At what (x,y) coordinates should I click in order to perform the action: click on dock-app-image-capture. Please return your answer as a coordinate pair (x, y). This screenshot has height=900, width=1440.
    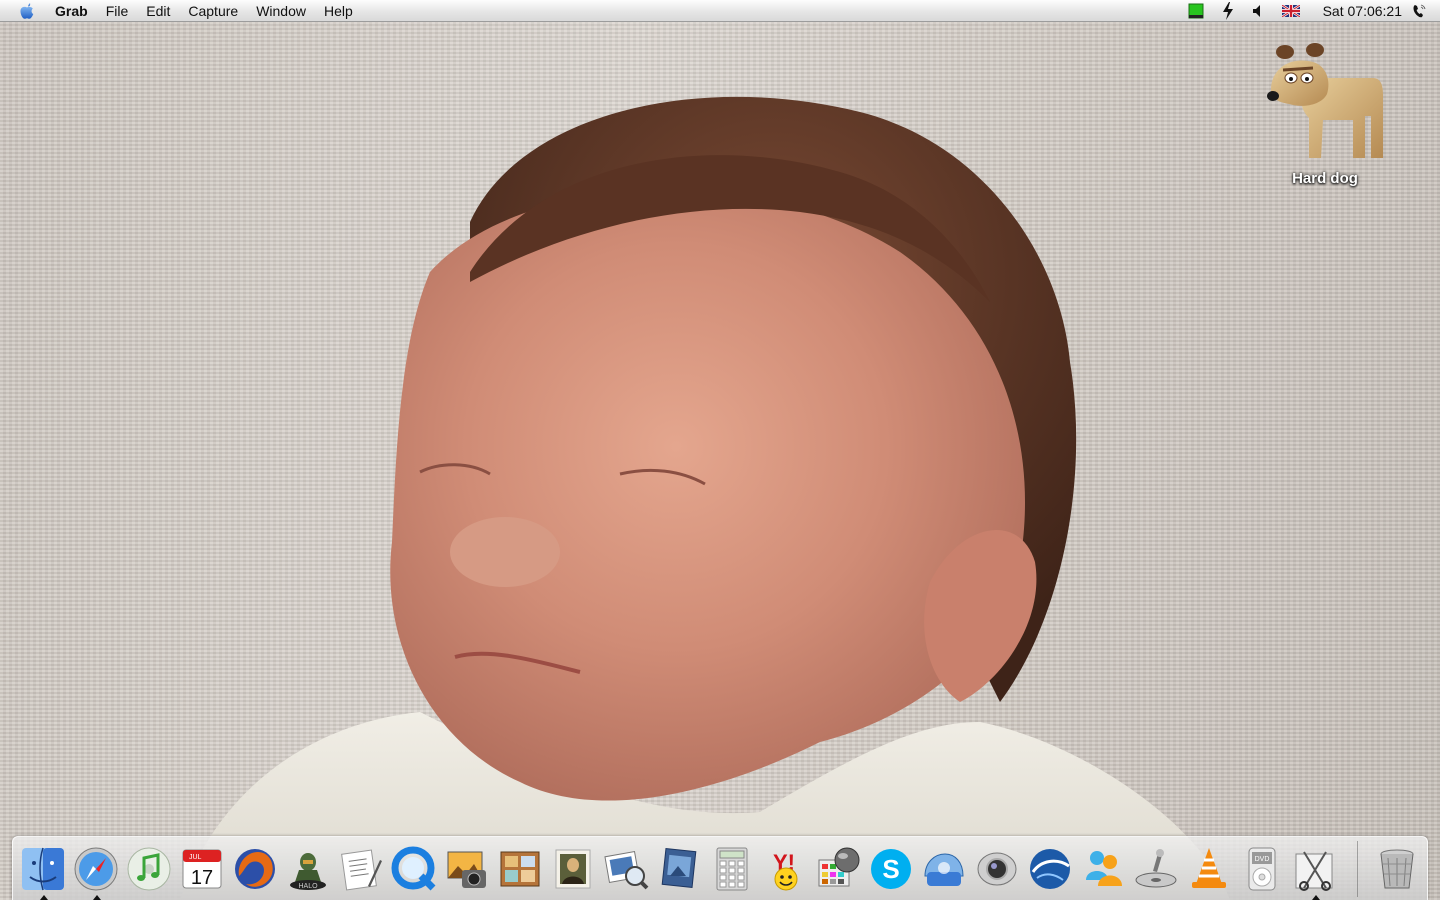
    Looking at the image, I should click on (679, 869).